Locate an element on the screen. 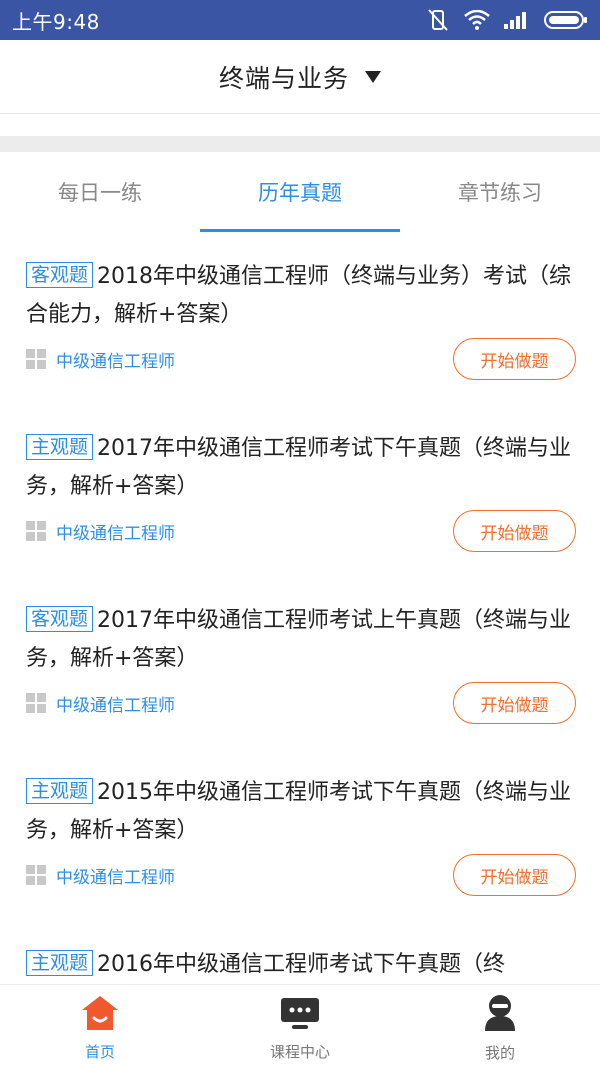  item-title-text: 2015年中级通信工程师考试下午真题（终端与业务，解析+答案） is located at coordinates (299, 811).